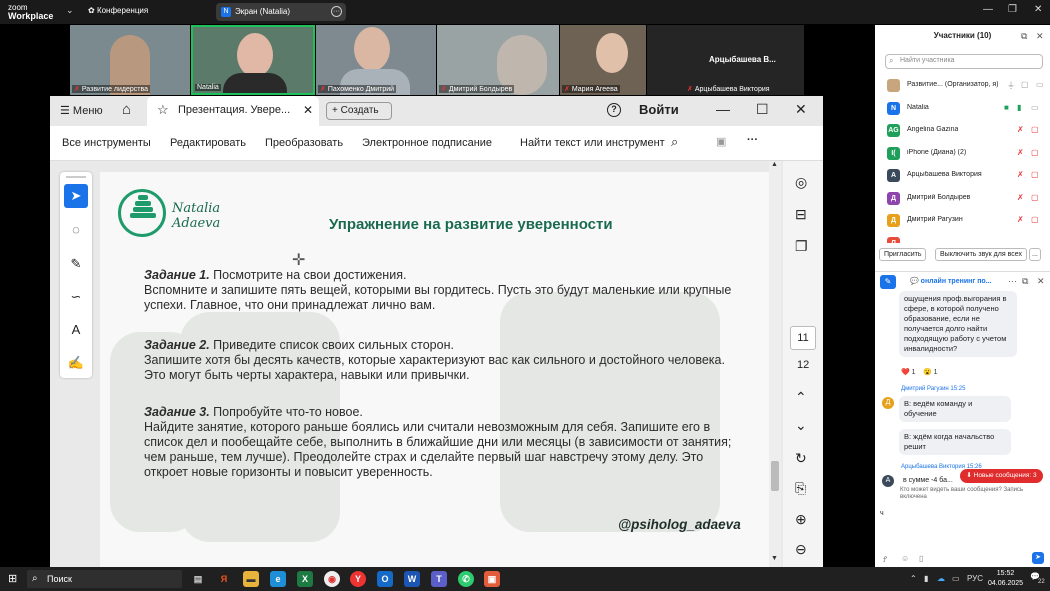 This screenshot has height=591, width=1050. What do you see at coordinates (721, 141) in the screenshot?
I see `save-icon: ▣` at bounding box center [721, 141].